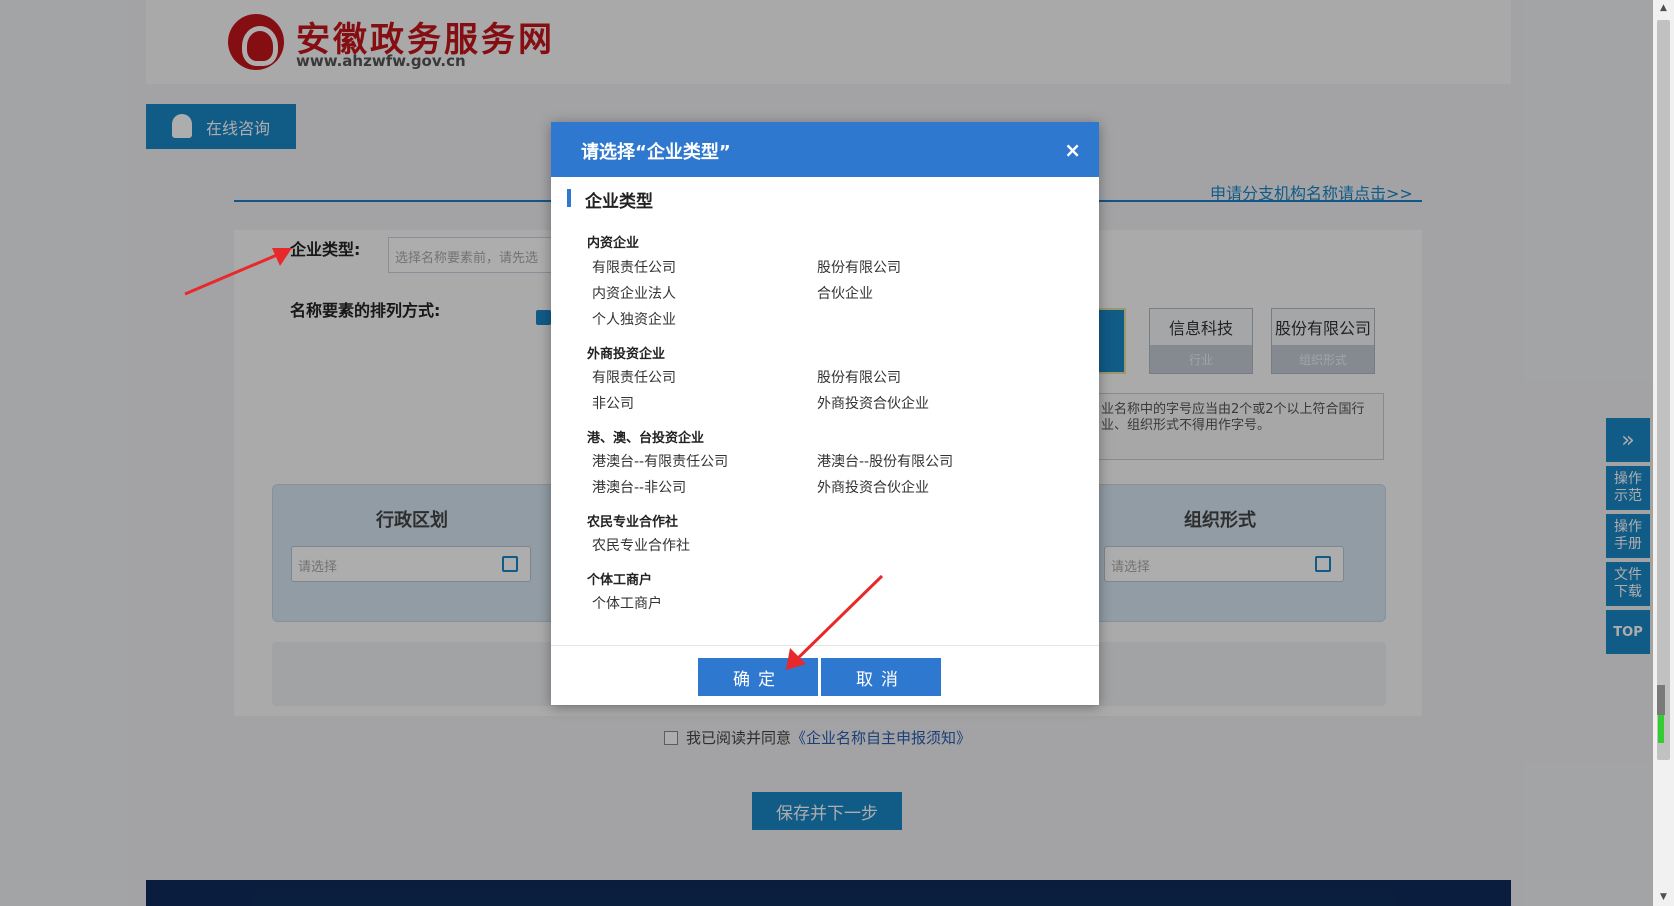 This screenshot has width=1674, height=906. I want to click on modal-footer: 确定 取消, so click(825, 675).